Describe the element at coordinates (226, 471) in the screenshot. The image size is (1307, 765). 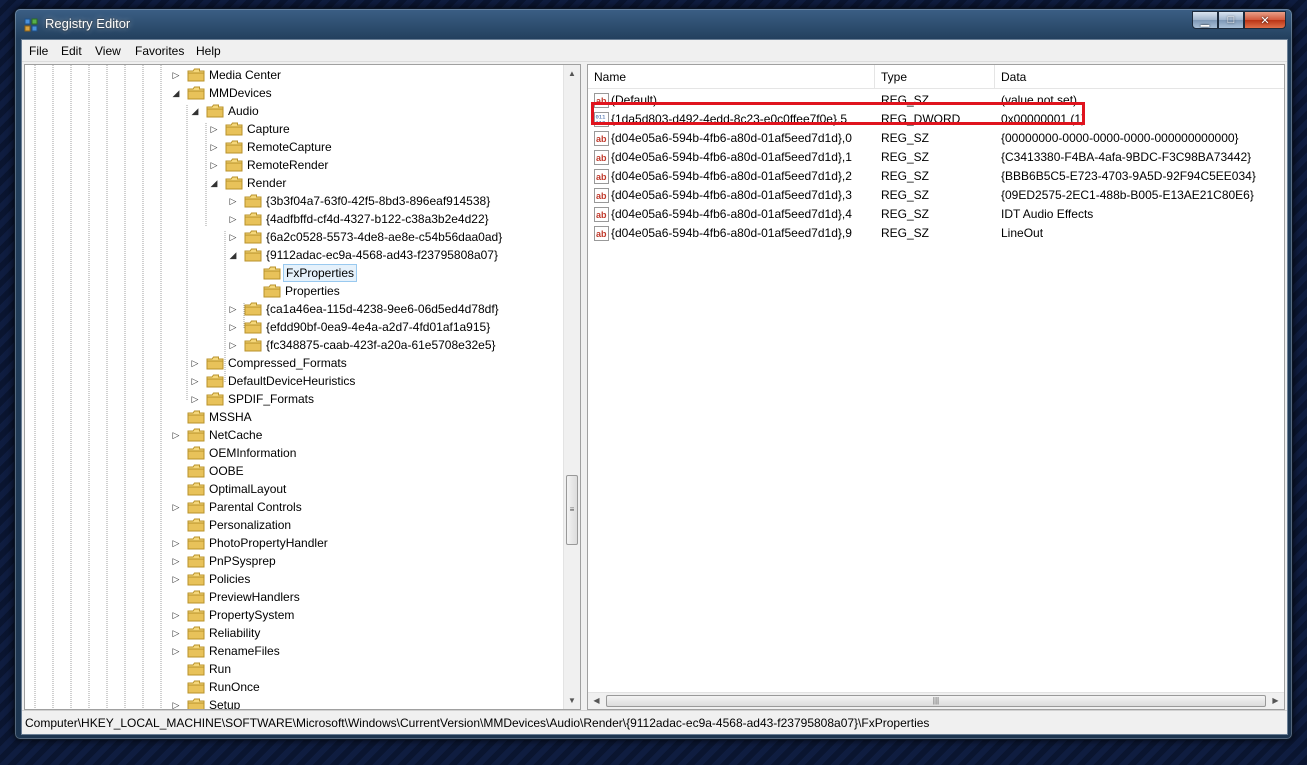
I see `tree-item-label: OOBE` at that location.